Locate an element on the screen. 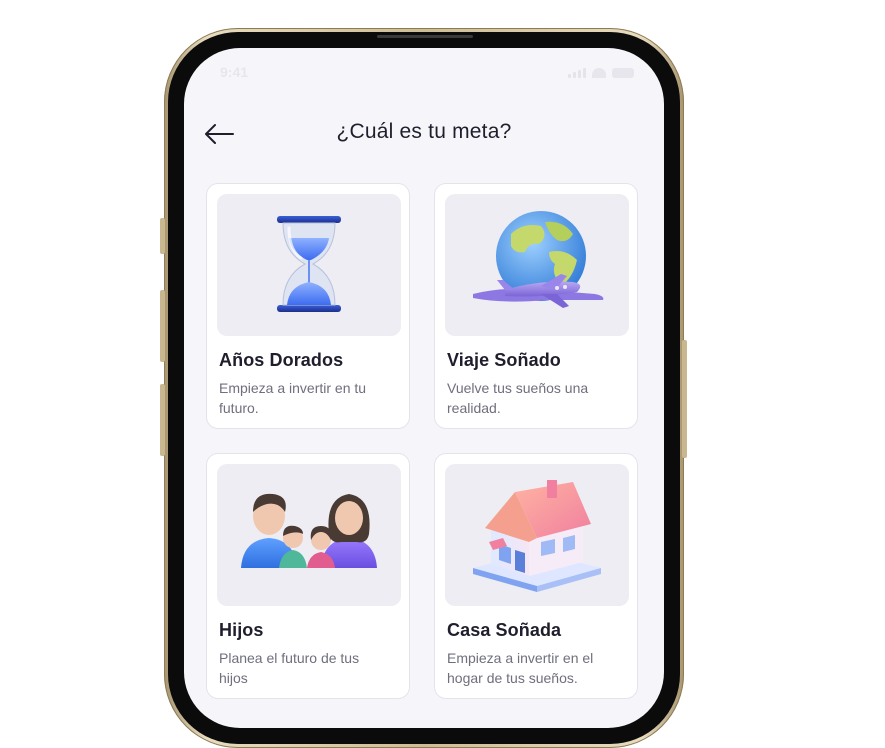 The height and width of the screenshot is (748, 885). card-title: Casa Soñada is located at coordinates (504, 630).